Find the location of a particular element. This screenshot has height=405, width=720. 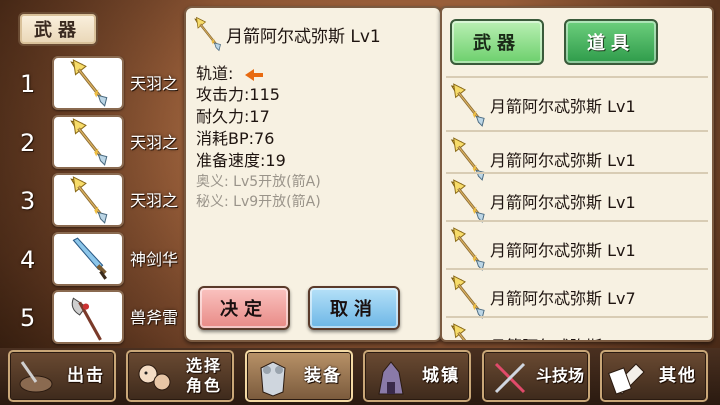

durability-stat: 耐久力:17 is located at coordinates (233, 116).